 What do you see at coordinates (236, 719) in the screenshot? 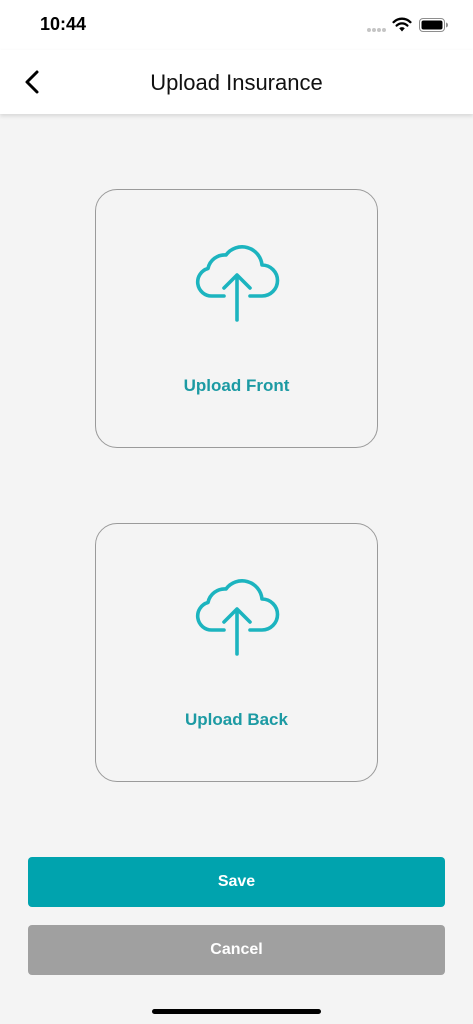
I see `upload-back-label: Upload Back` at bounding box center [236, 719].